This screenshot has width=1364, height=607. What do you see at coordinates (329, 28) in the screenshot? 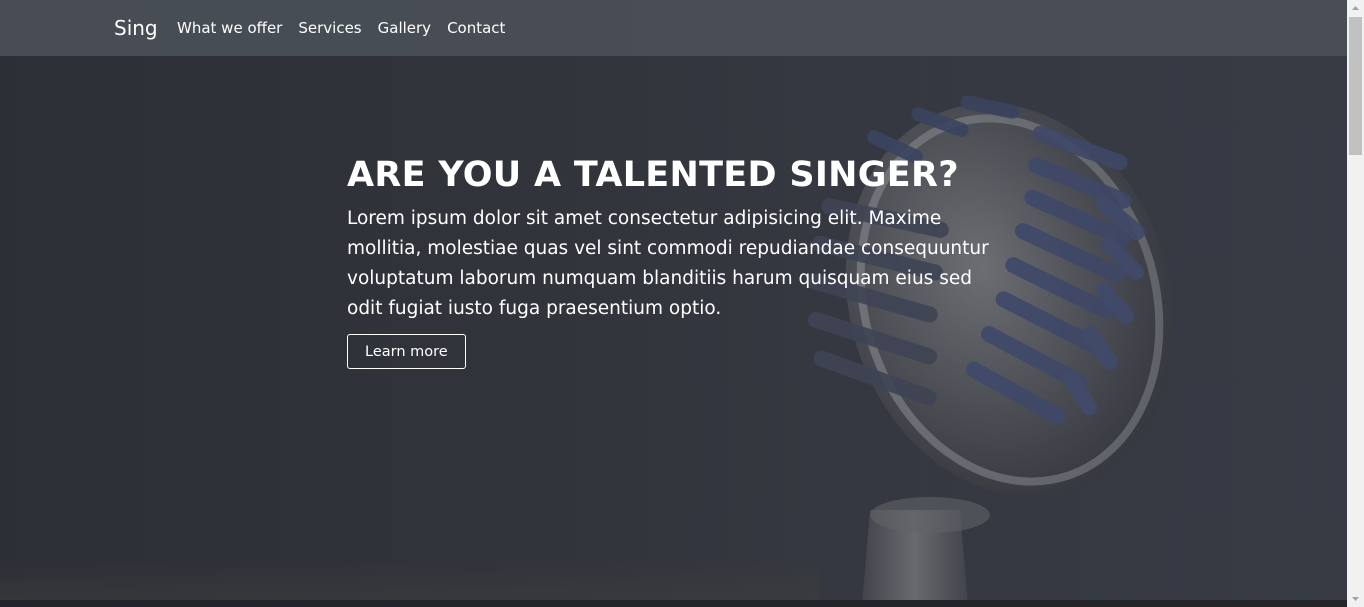
I see `nav-link-services: Services` at bounding box center [329, 28].